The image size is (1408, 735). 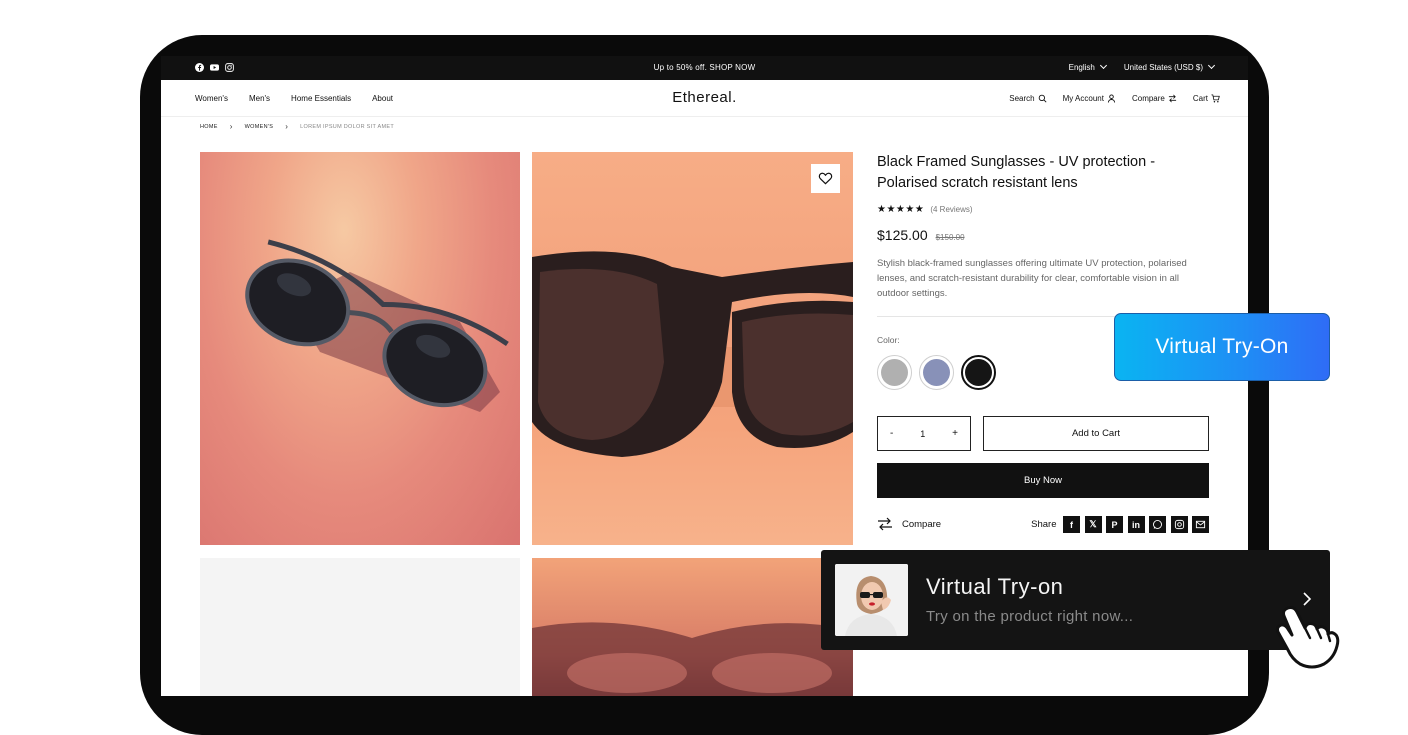 I want to click on pinterest-icon: P, so click(x=1114, y=524).